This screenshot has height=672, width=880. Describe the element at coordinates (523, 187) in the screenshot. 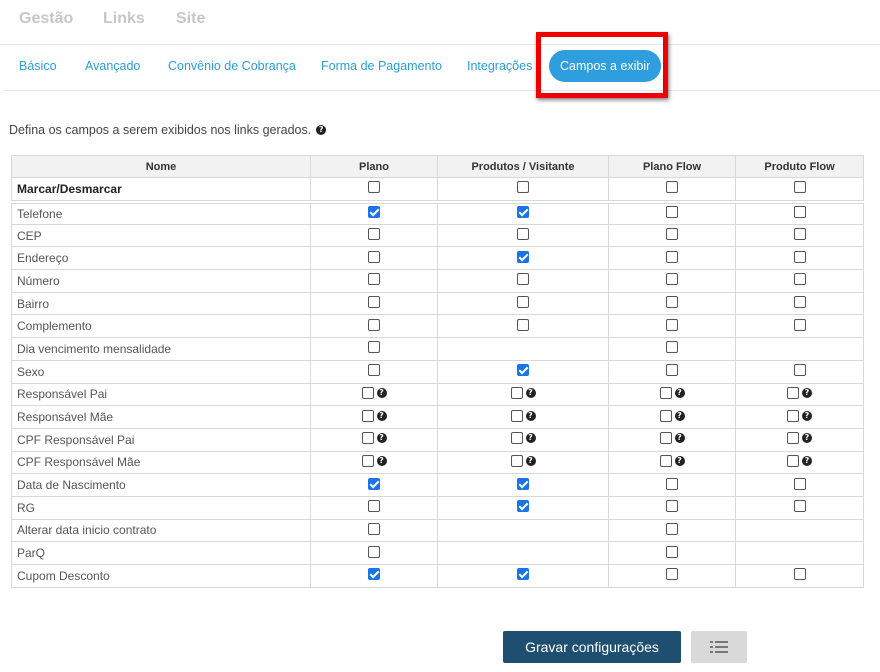

I see `toggle-all-checkbox-produtos-visitante` at that location.